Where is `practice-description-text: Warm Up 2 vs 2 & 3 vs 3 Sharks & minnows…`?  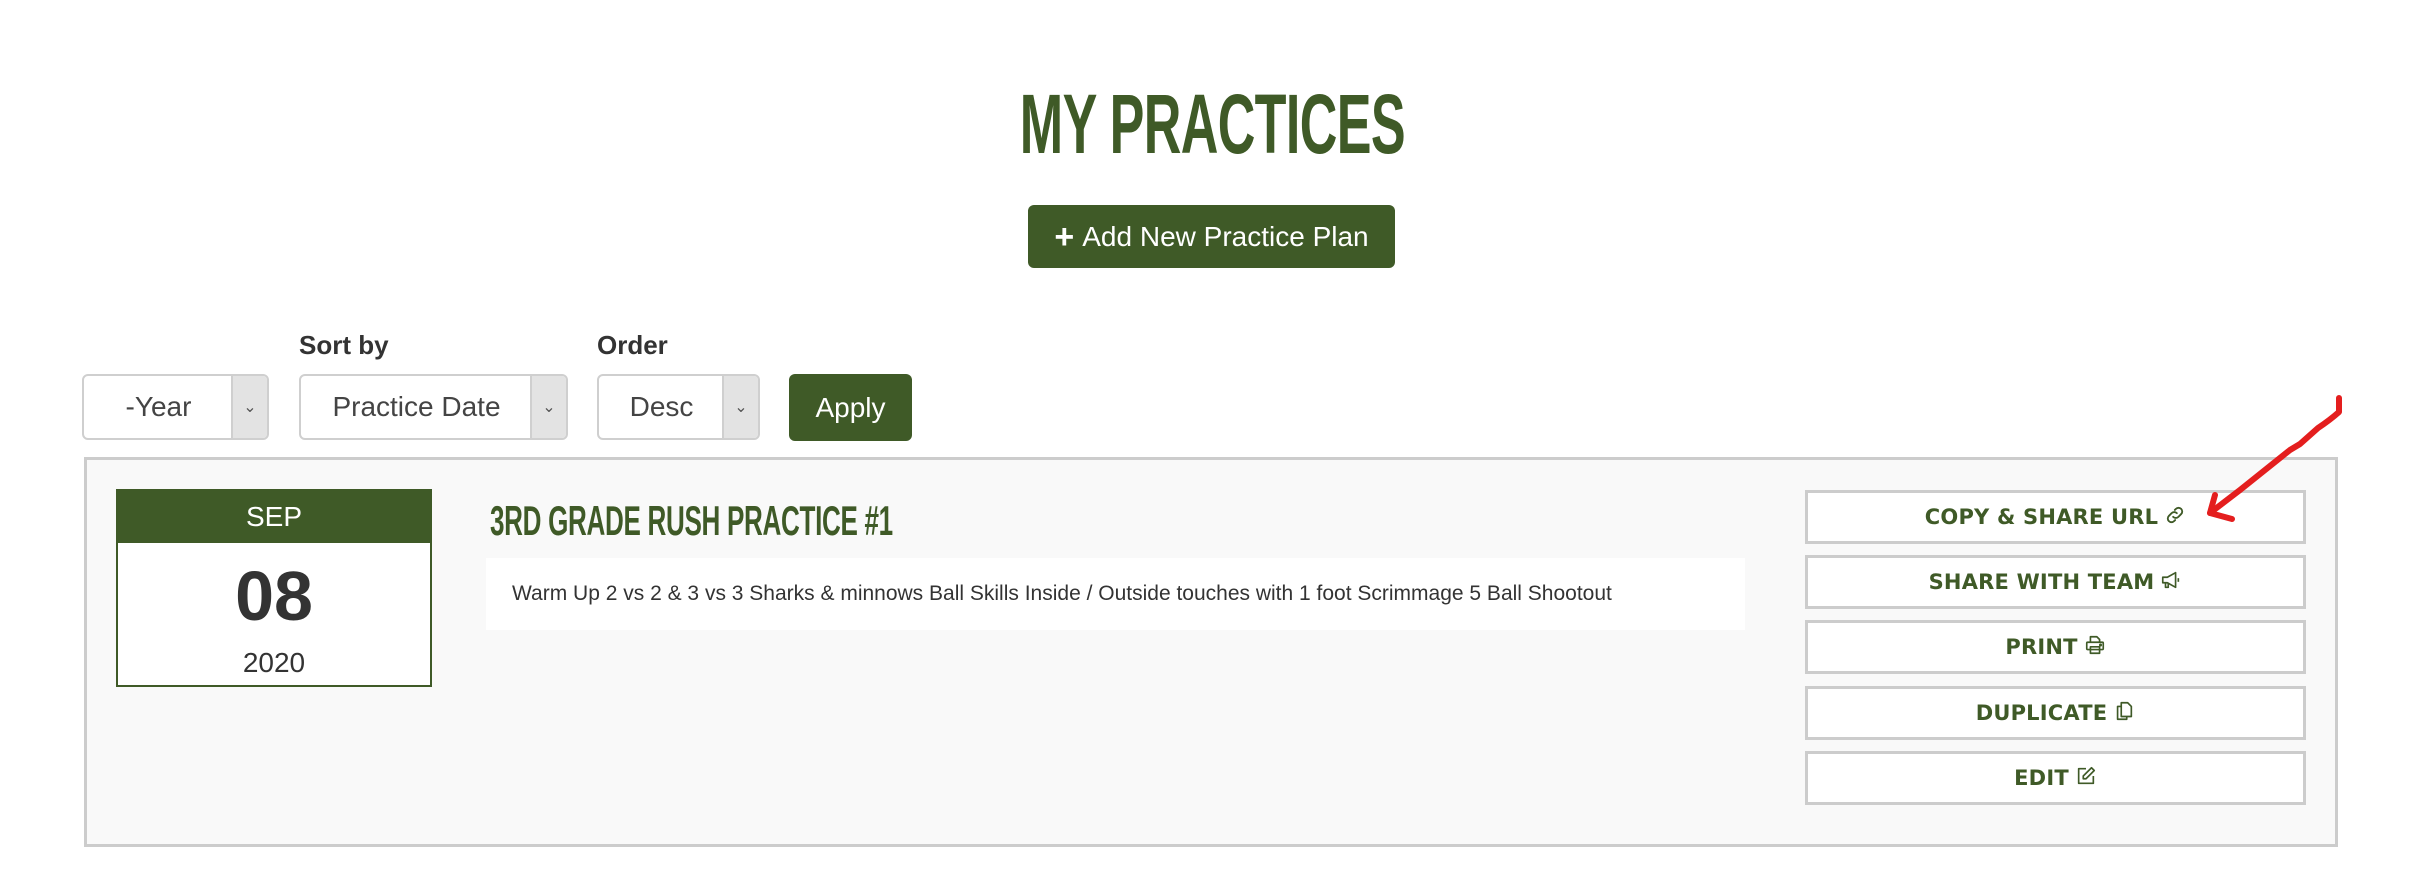
practice-description-text: Warm Up 2 vs 2 & 3 vs 3 Sharks & minnows… is located at coordinates (1062, 593).